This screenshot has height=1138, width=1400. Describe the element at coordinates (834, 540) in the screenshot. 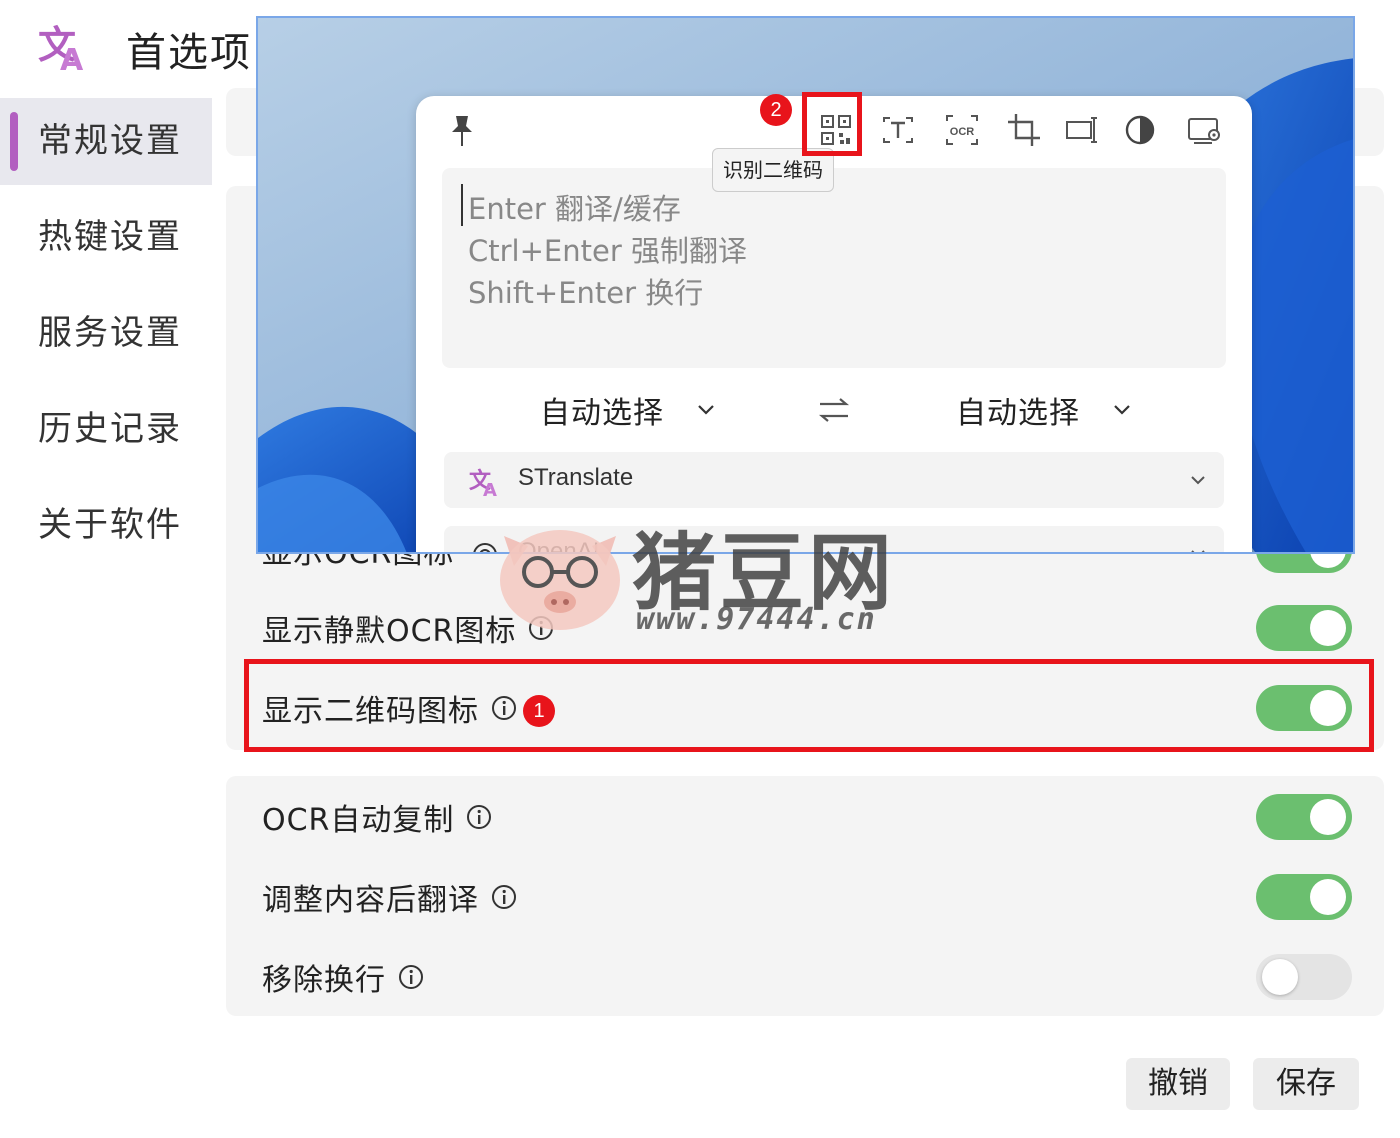

I see `service-row-openai: OpenAI` at that location.